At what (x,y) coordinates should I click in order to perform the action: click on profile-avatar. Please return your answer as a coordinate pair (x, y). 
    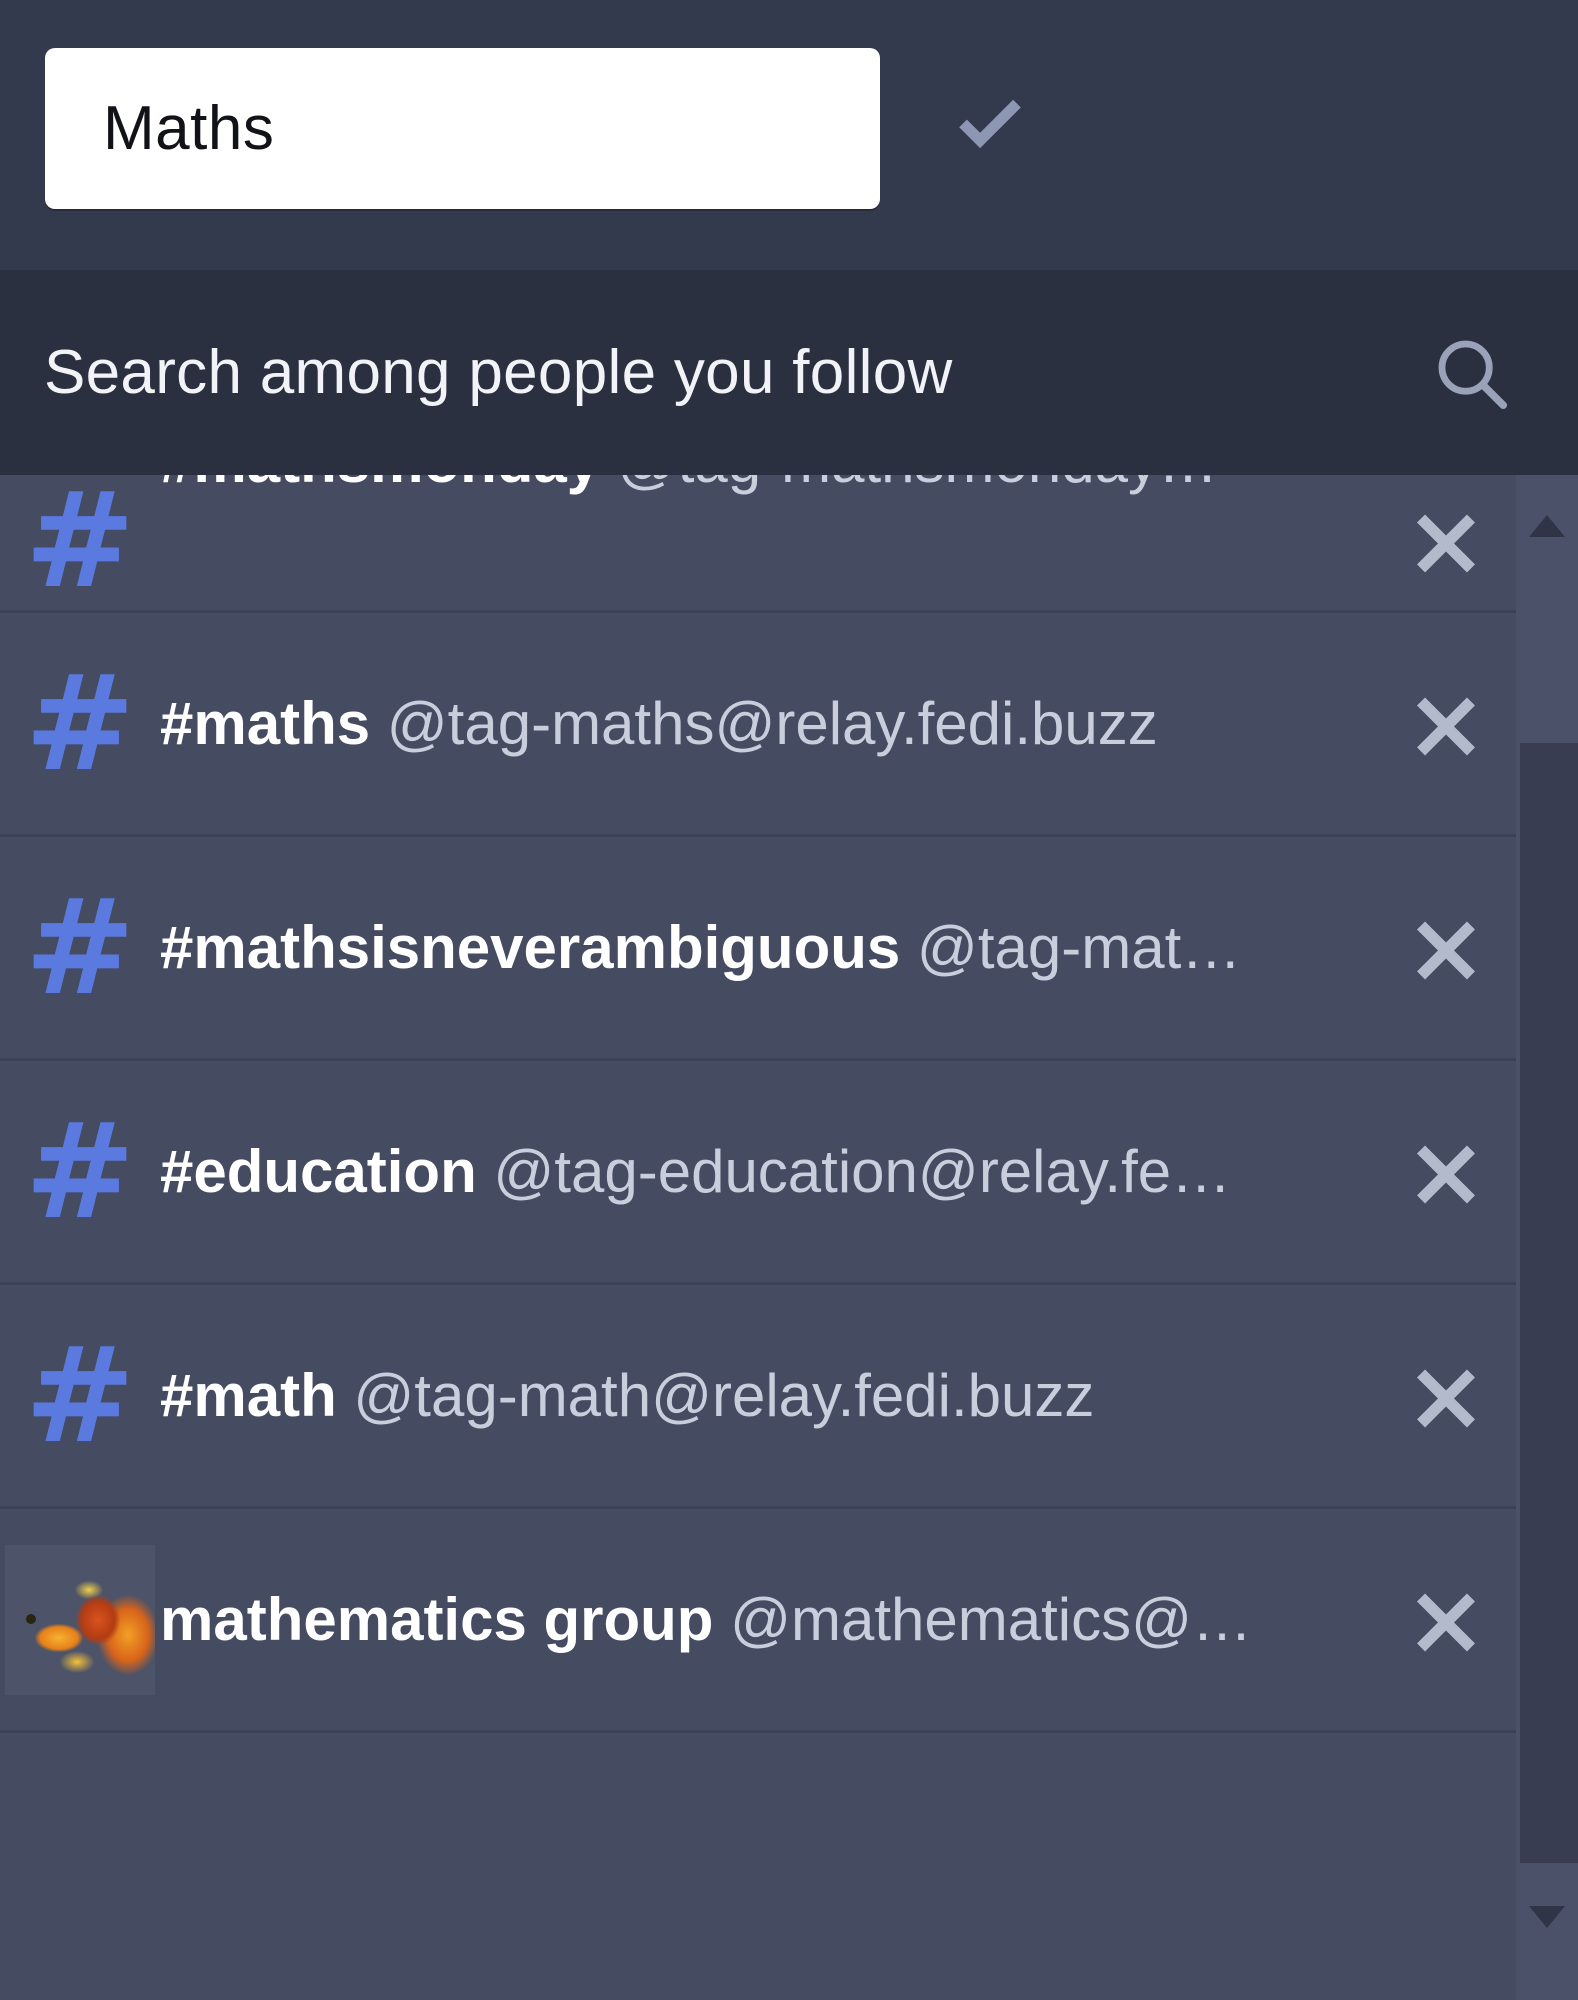
    Looking at the image, I should click on (80, 1620).